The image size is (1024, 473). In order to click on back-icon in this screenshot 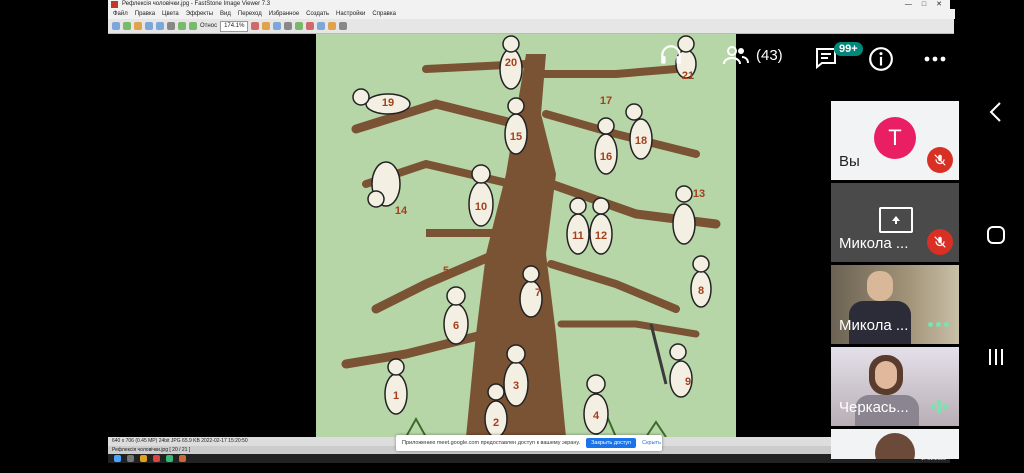, I will do `click(996, 112)`.